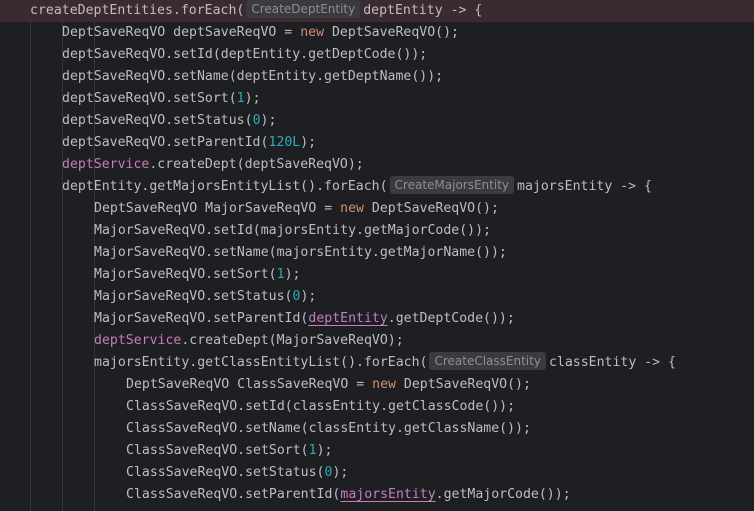 Image resolution: width=754 pixels, height=511 pixels. Describe the element at coordinates (377, 451) in the screenshot. I see `code-line: ClassSaveReqVO.setSort(1);` at that location.